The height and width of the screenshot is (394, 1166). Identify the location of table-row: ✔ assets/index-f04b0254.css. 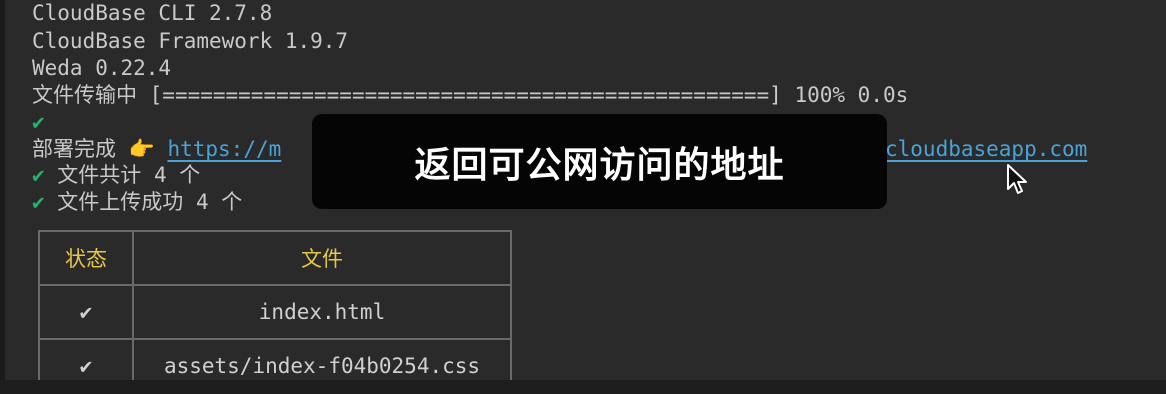
(275, 359).